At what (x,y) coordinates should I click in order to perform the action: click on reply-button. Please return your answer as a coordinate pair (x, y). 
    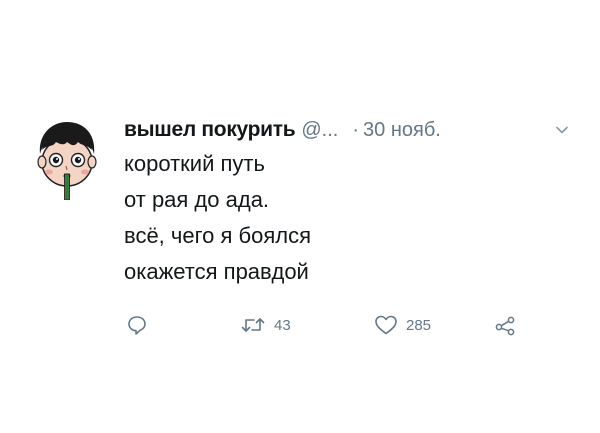
    Looking at the image, I should click on (137, 325).